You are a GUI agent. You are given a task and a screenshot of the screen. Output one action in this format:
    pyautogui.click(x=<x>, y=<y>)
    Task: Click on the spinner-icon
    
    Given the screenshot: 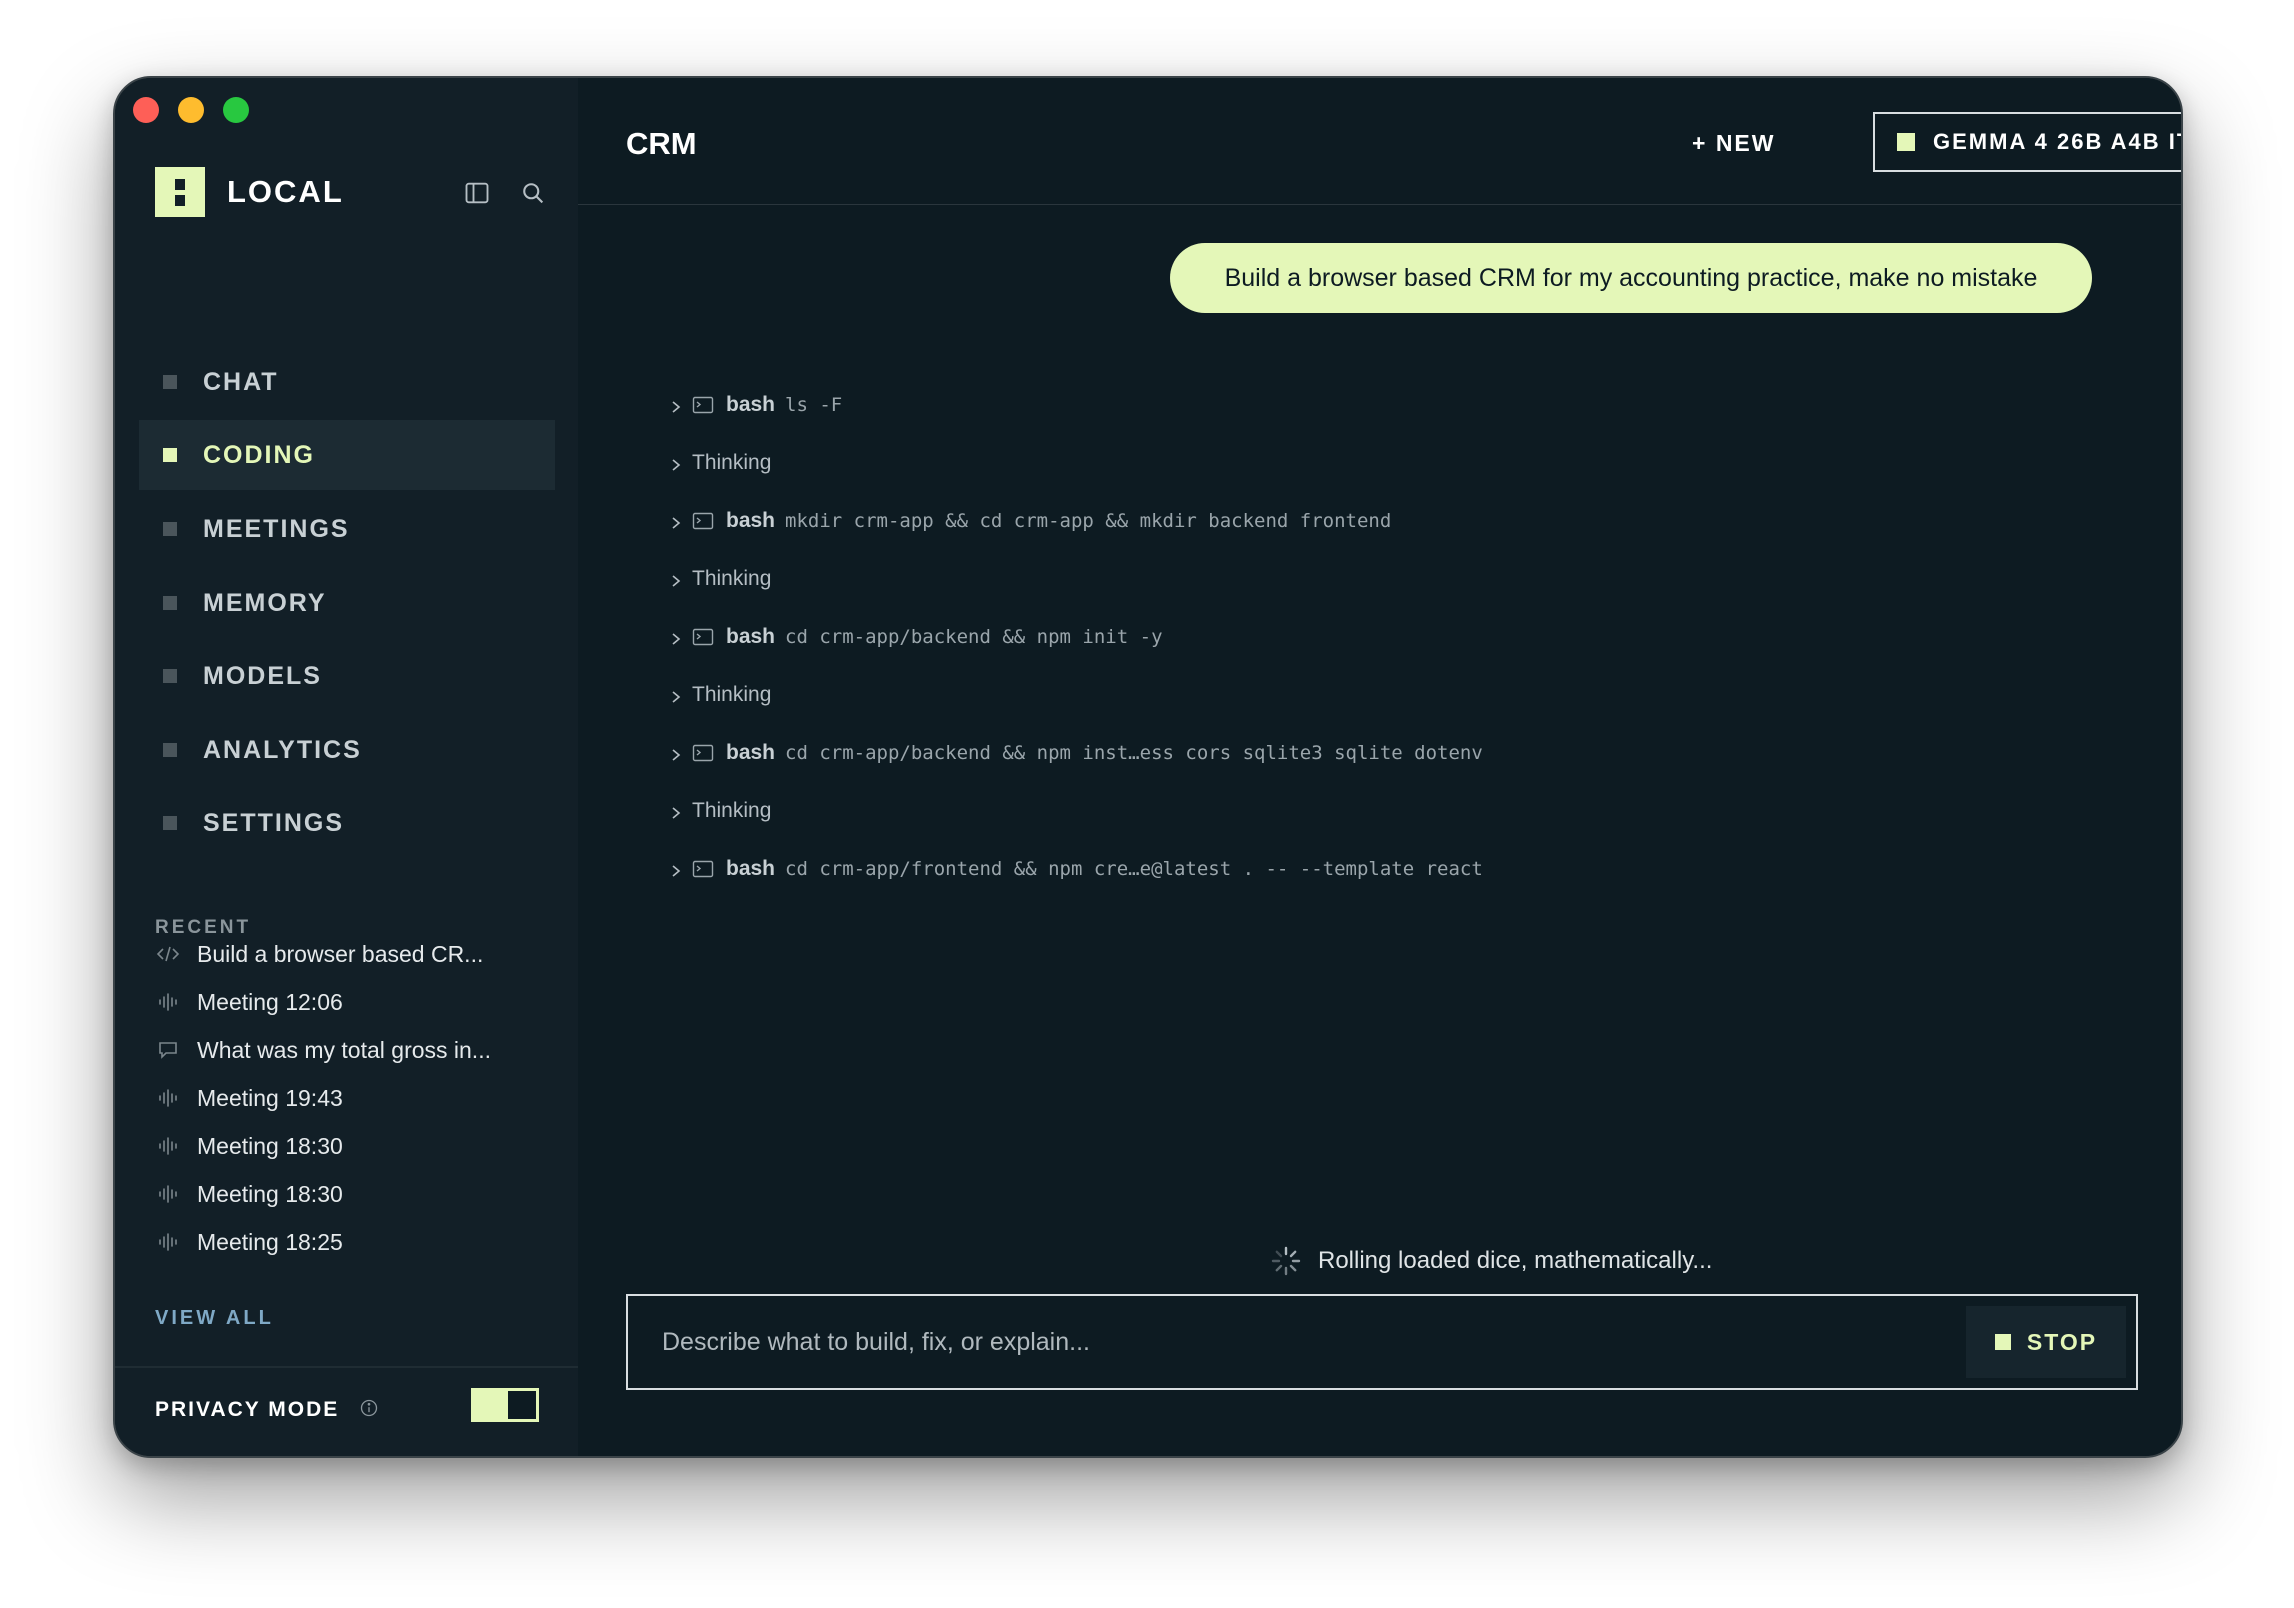 What is the action you would take?
    pyautogui.click(x=1286, y=1261)
    